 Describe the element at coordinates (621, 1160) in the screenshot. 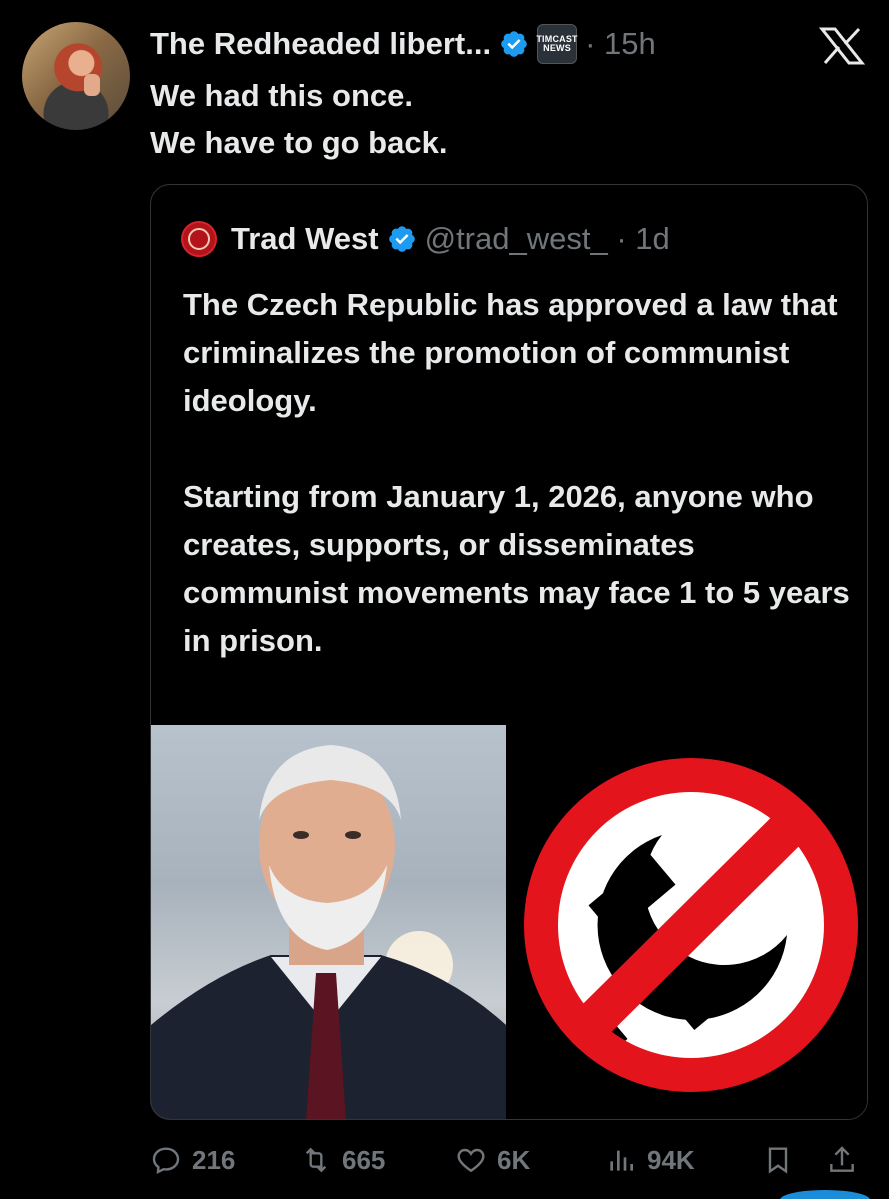

I see `views-icon` at that location.